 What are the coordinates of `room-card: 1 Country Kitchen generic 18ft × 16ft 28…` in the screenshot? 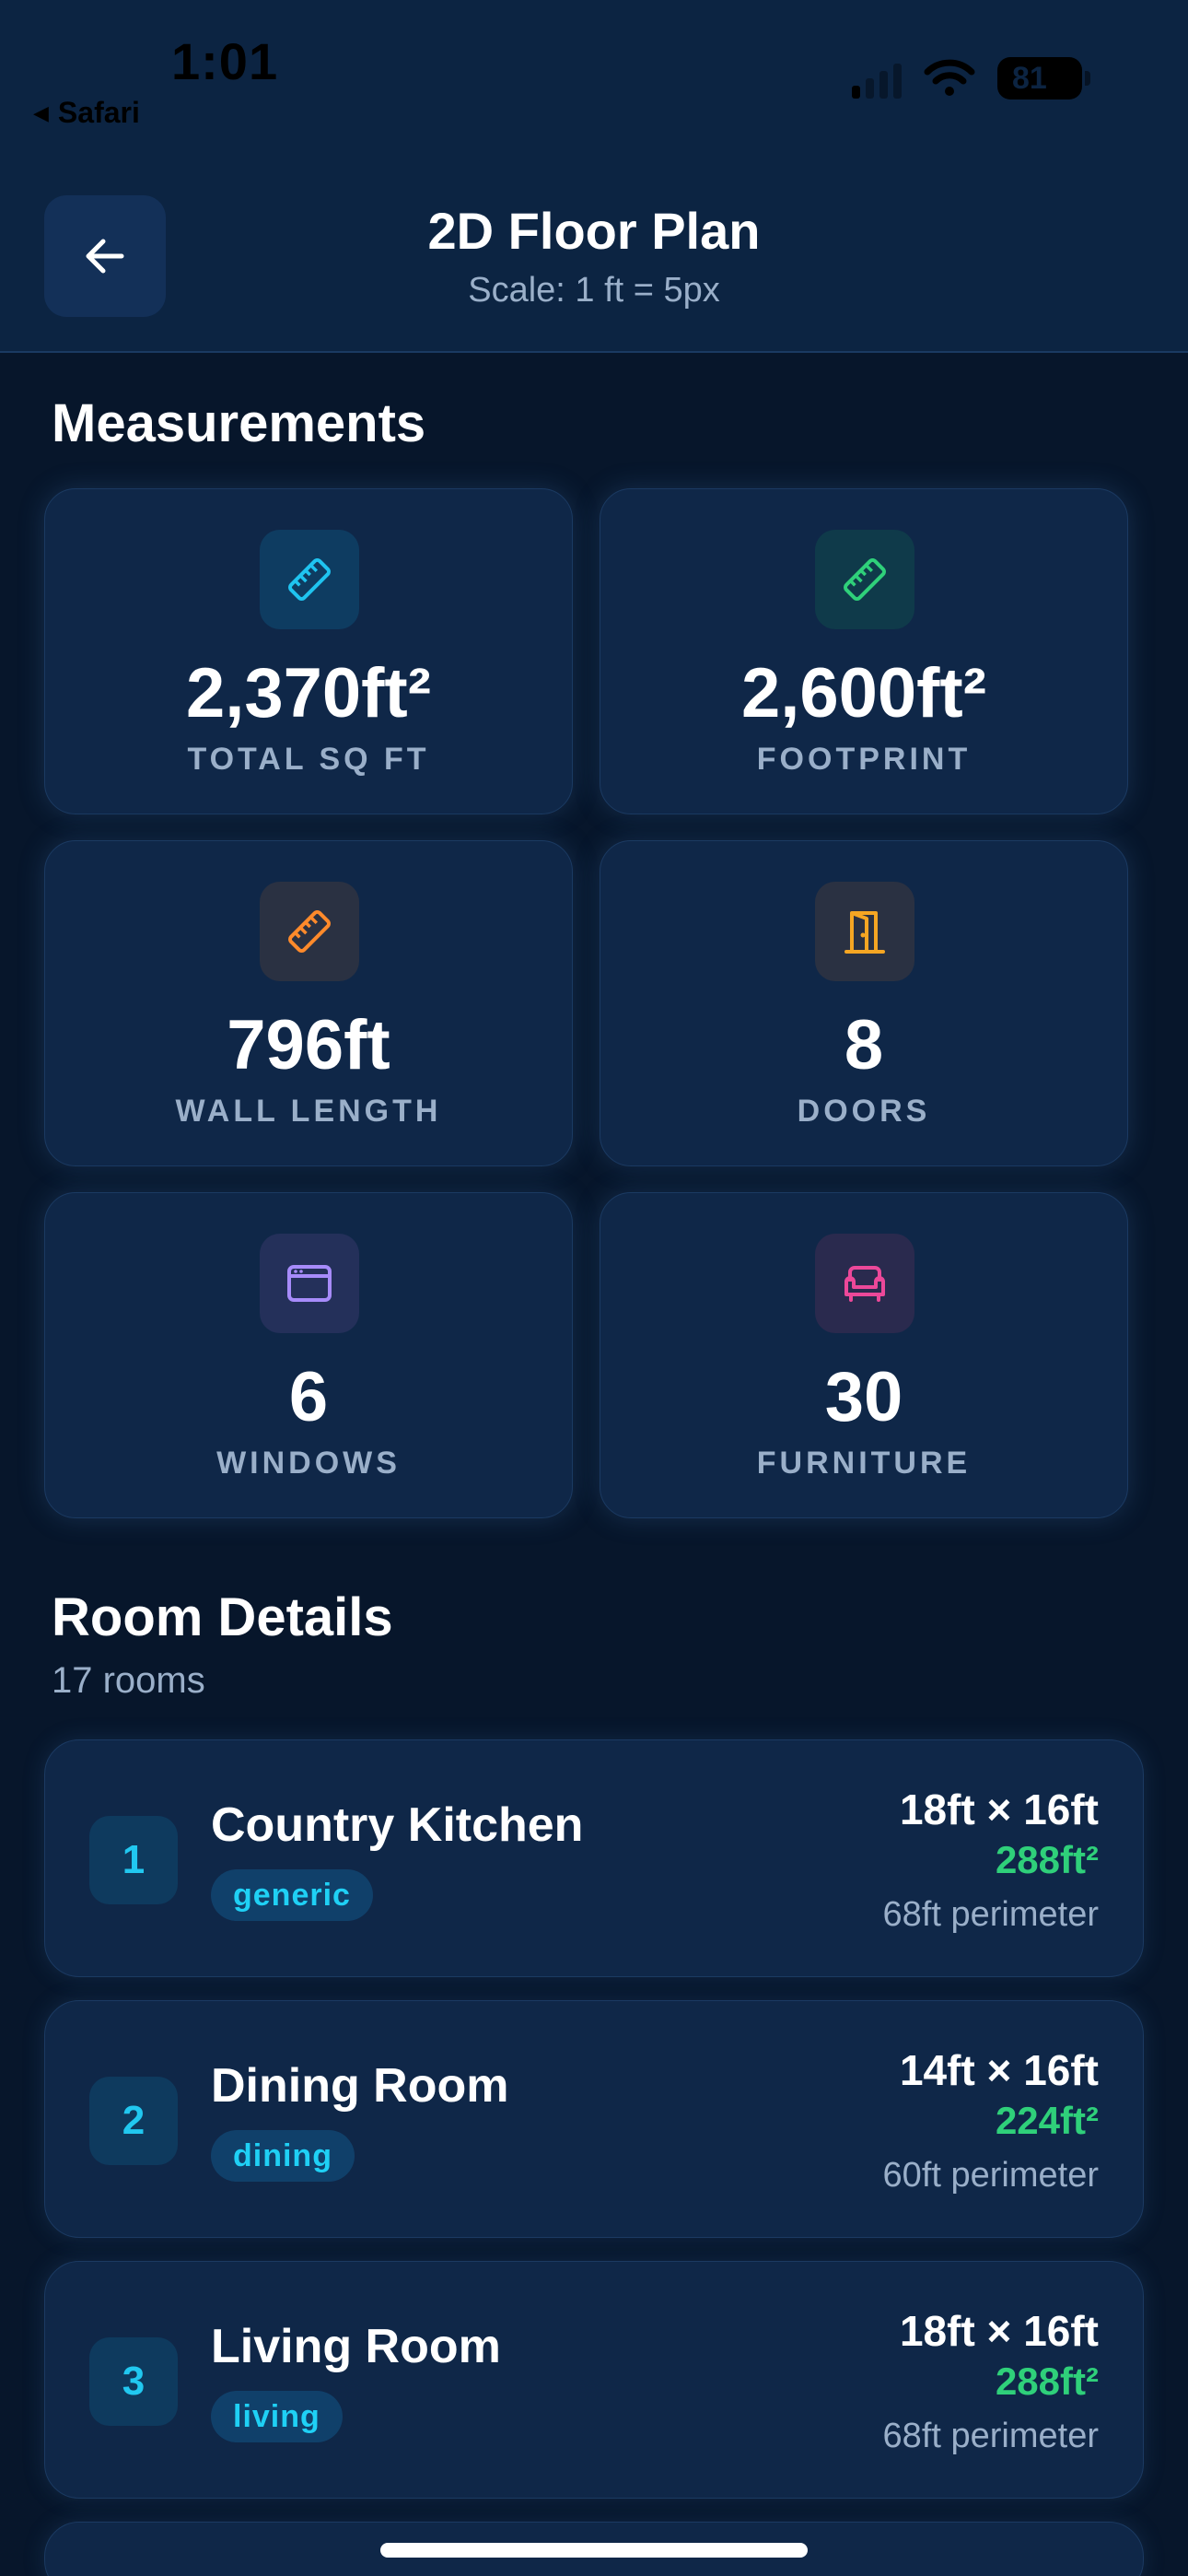 It's located at (594, 1858).